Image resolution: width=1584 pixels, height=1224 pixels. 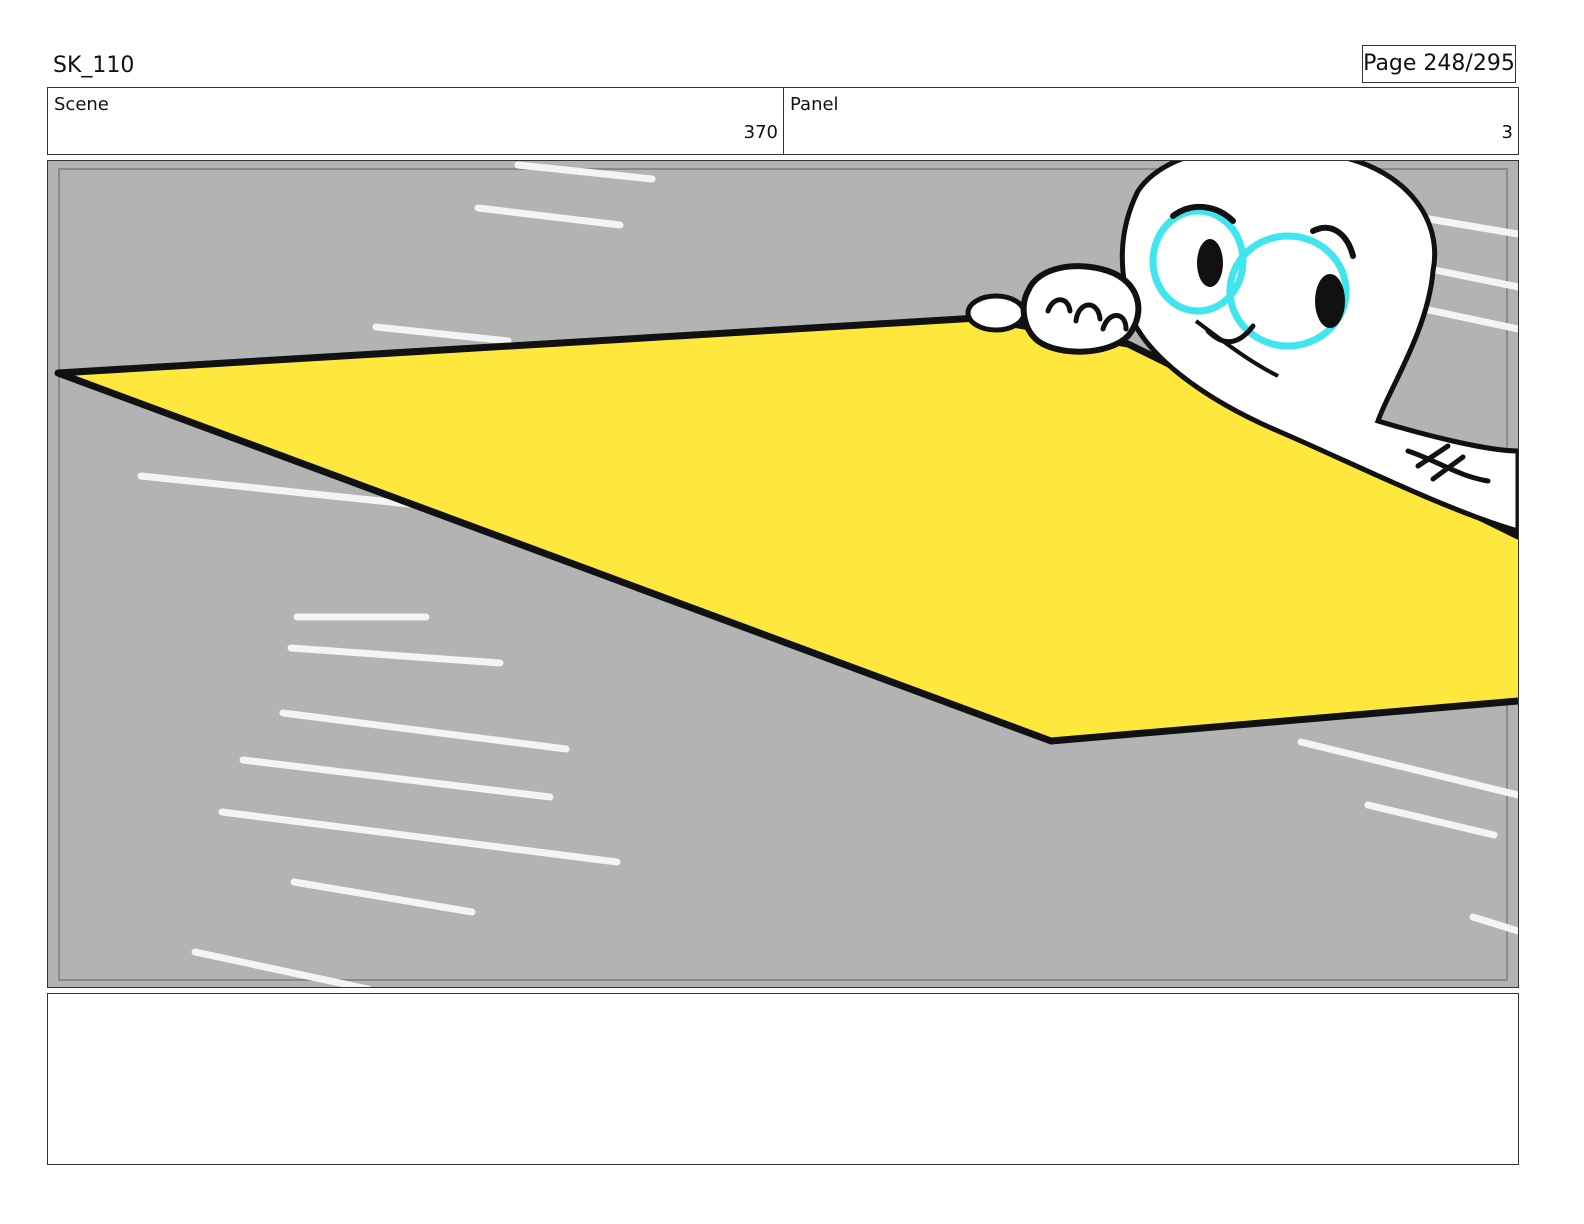 What do you see at coordinates (1210, 263) in the screenshot?
I see `left-eye` at bounding box center [1210, 263].